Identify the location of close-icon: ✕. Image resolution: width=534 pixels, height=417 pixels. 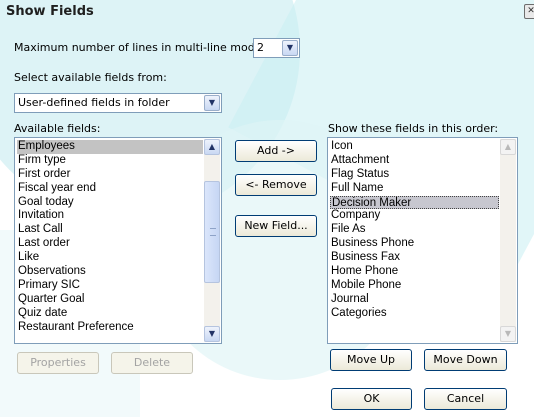
(529, 11).